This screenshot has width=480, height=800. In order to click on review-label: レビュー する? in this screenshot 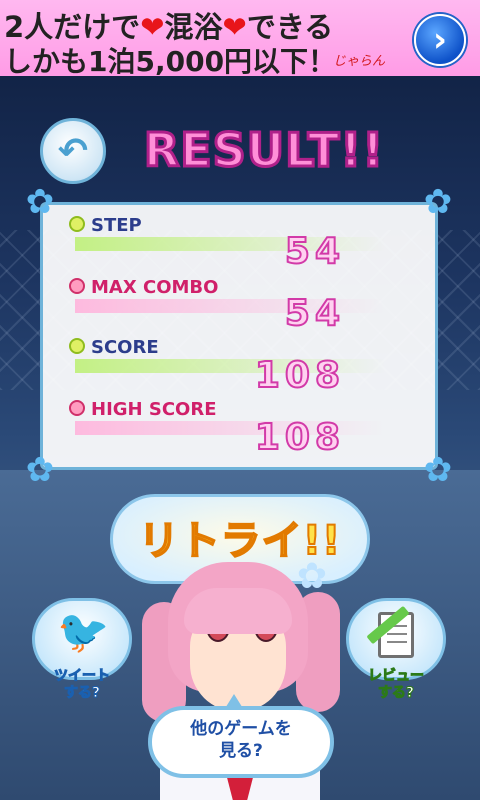, I will do `click(396, 685)`.